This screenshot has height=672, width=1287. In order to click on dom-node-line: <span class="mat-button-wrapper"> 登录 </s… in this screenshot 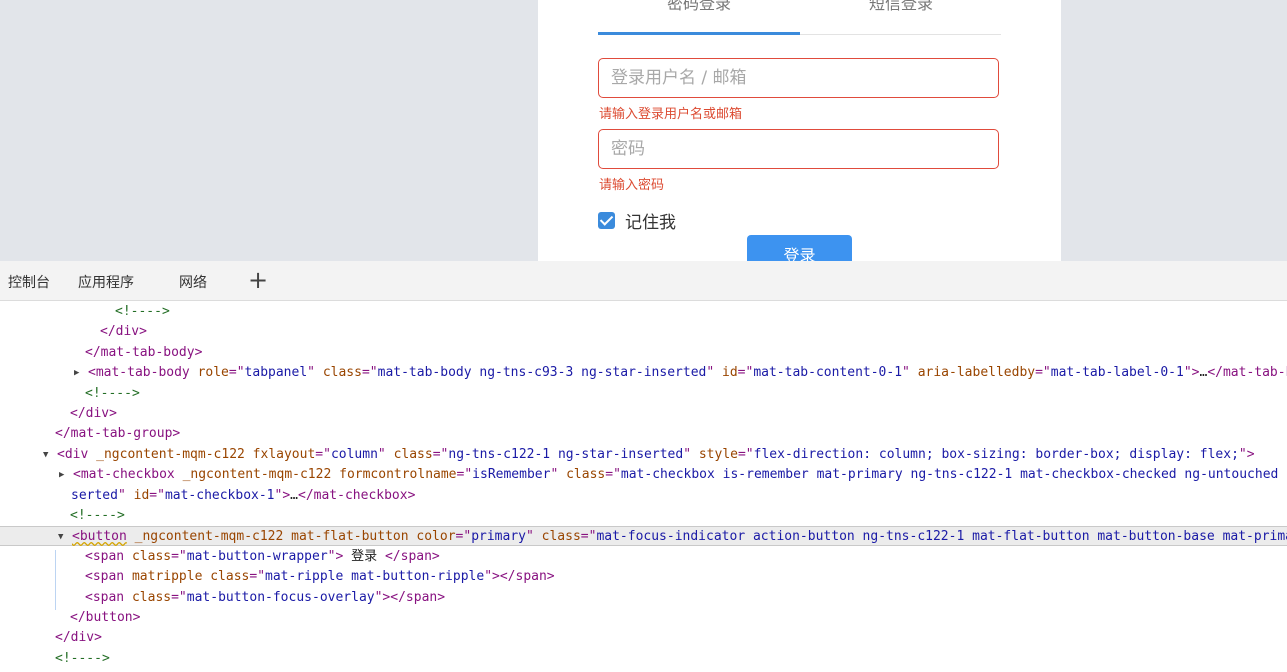, I will do `click(643, 557)`.